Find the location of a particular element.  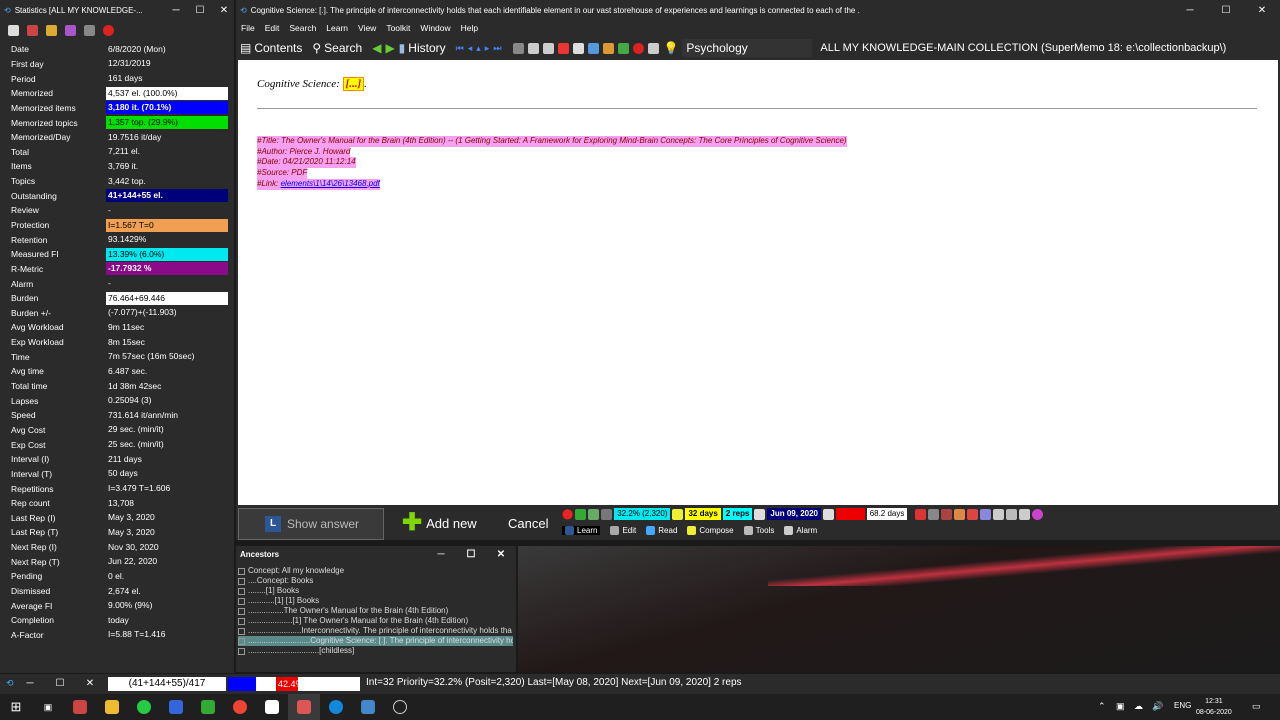

ancestors-titlebar: Ancestors ─ ☐ ✕ is located at coordinates (376, 554).